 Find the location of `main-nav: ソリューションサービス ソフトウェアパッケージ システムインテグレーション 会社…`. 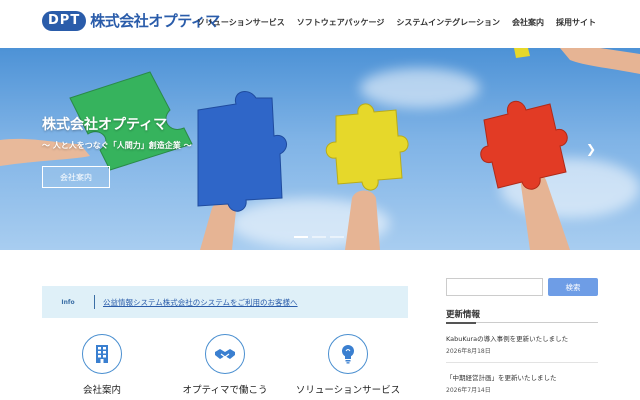

main-nav: ソリューションサービス ソフトウェアパッケージ システムインテグレーション 会社… is located at coordinates (396, 22).